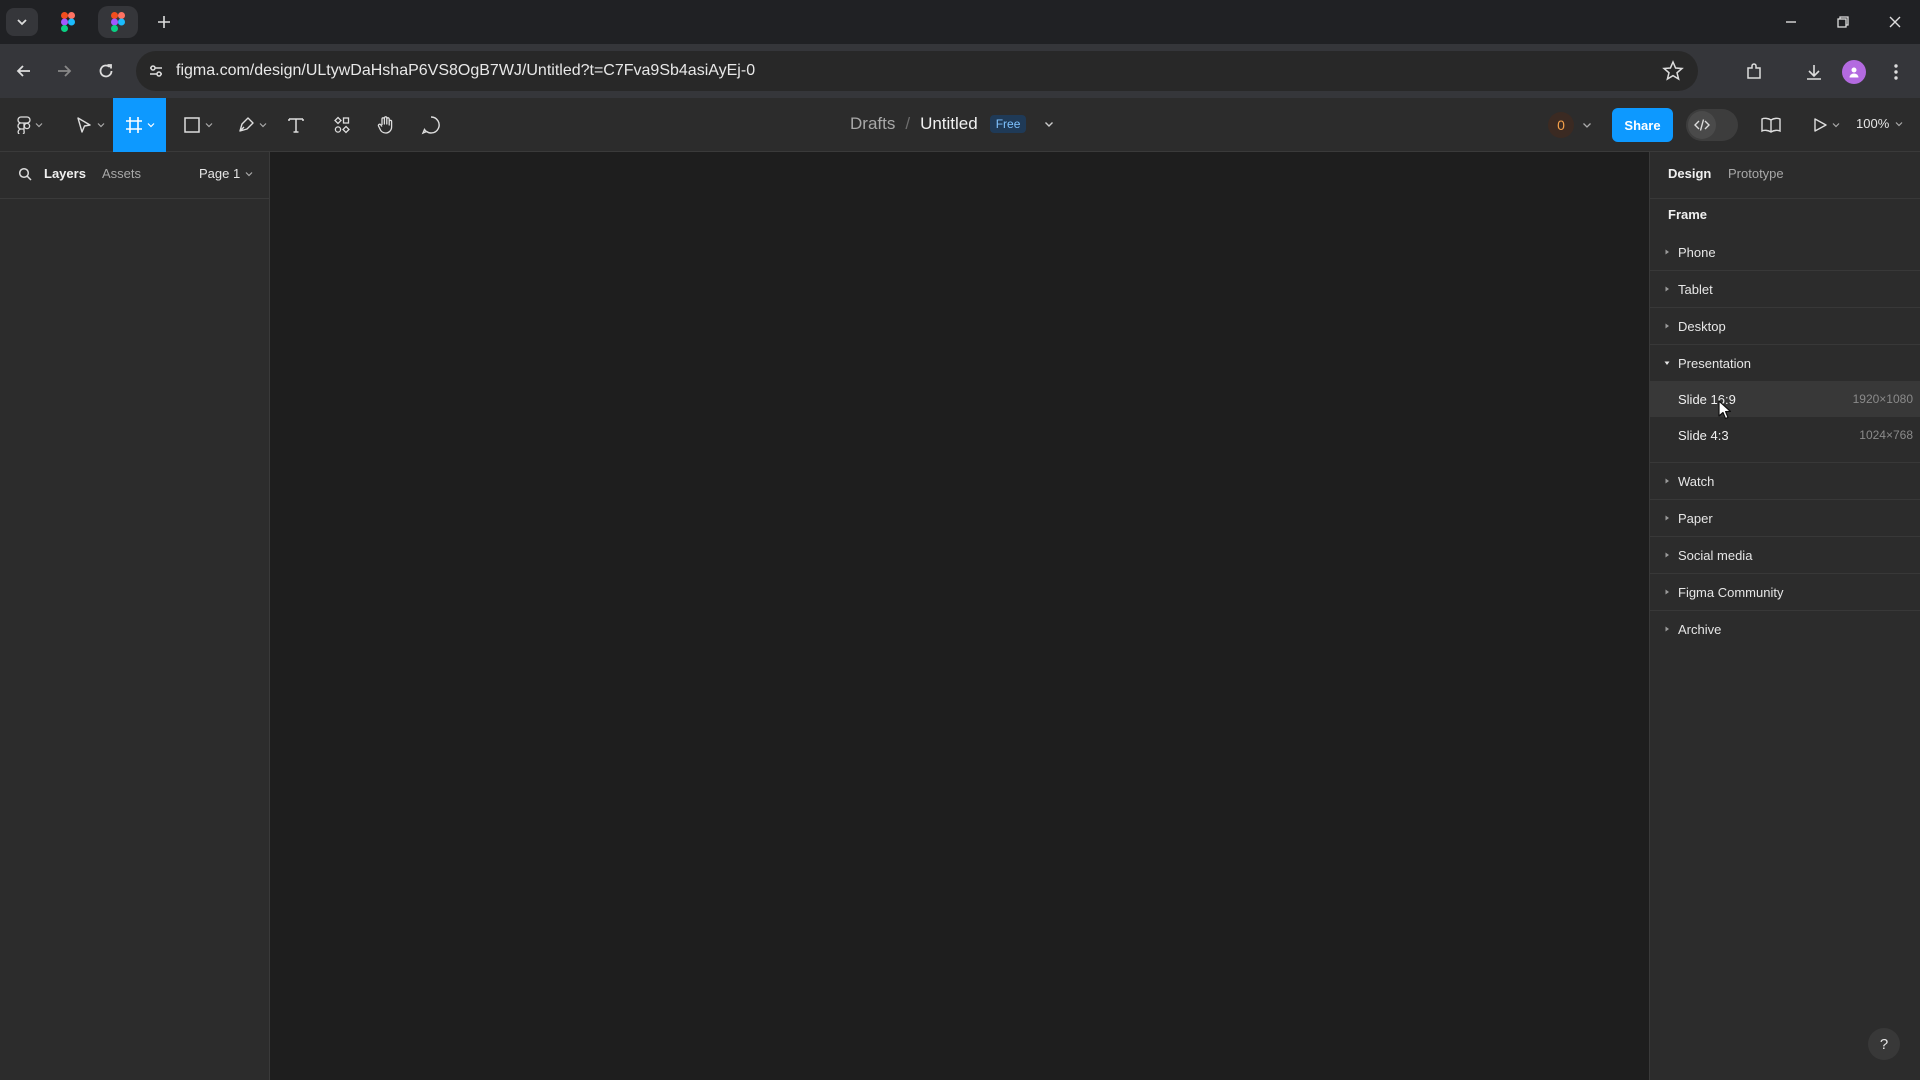  I want to click on frame-category-figma-community: Figma Community, so click(1785, 592).